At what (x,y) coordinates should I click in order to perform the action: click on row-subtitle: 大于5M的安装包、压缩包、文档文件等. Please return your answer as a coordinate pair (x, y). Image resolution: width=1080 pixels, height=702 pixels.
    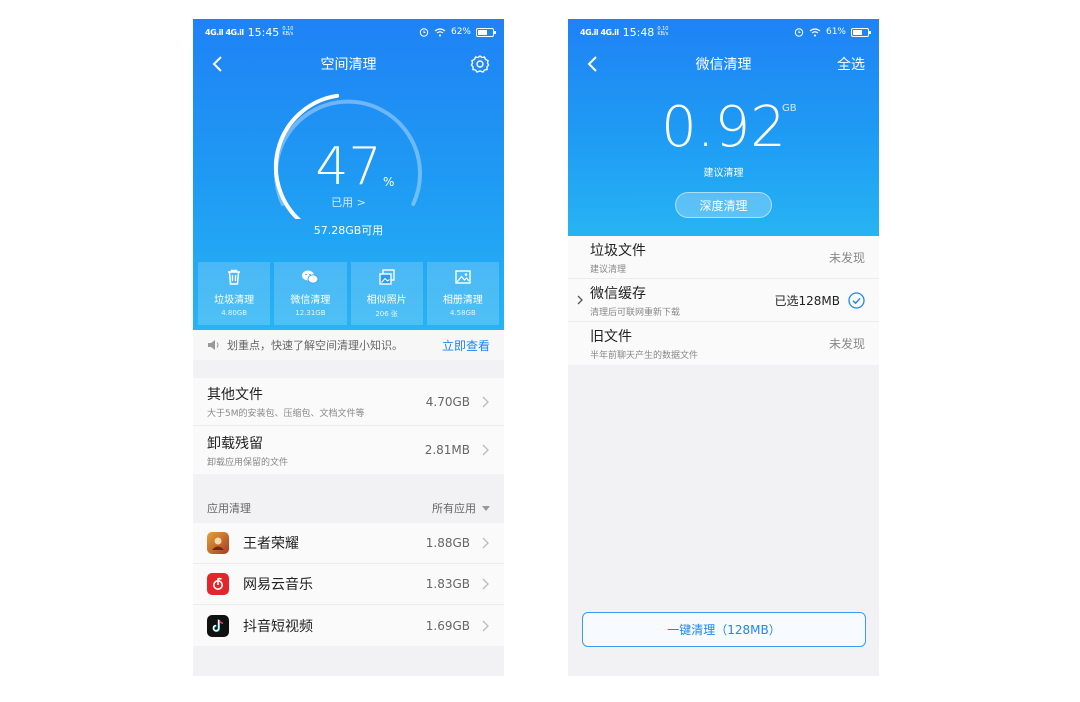
    Looking at the image, I should click on (286, 414).